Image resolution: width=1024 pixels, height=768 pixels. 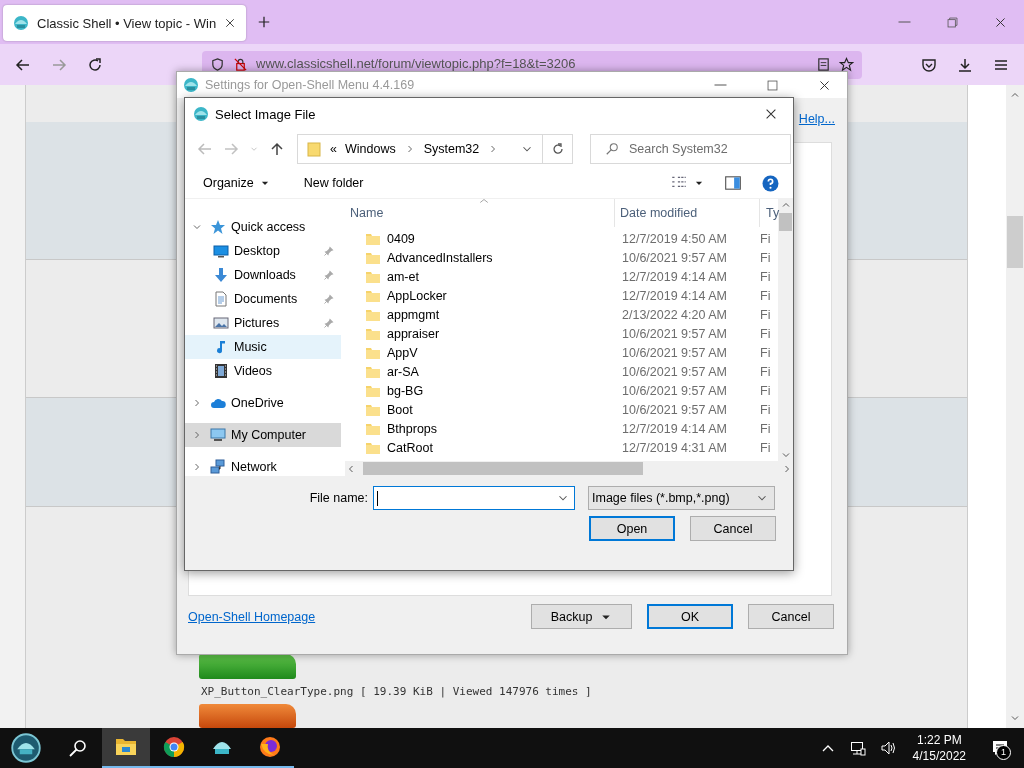 I want to click on attachment-caption: XP_Button_ClearType.png [ 19.39 KiB | Viewed 147976 times ], so click(x=396, y=691).